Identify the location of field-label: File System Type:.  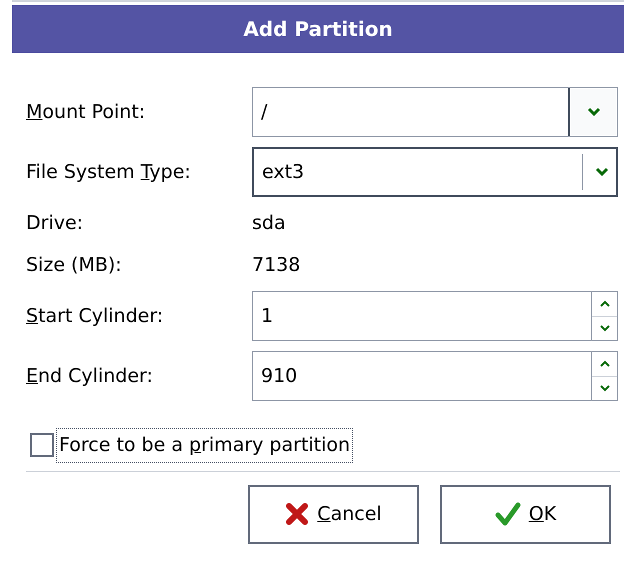
(109, 172).